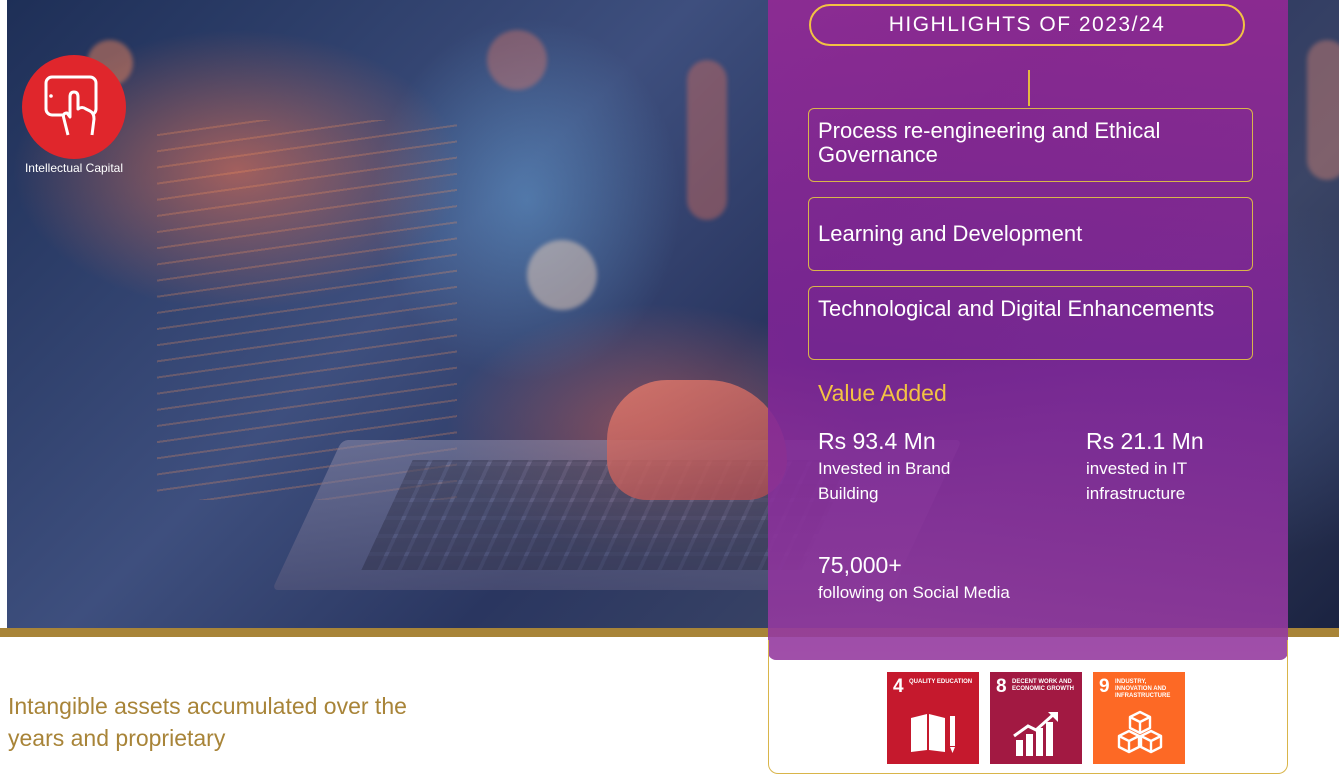 This screenshot has height=775, width=1339. Describe the element at coordinates (1029, 88) in the screenshot. I see `connector-line` at that location.